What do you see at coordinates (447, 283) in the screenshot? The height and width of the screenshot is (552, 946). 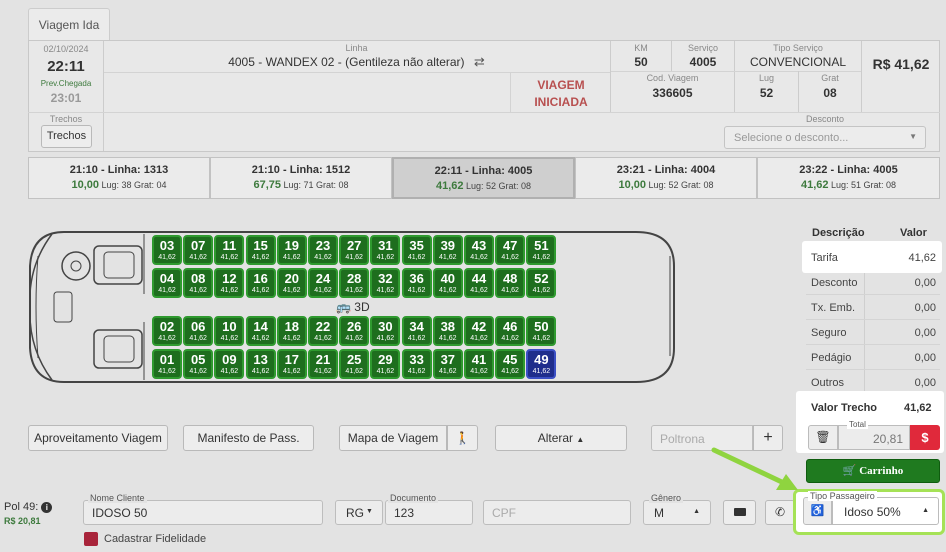 I see `seat-40: 40 41,62` at bounding box center [447, 283].